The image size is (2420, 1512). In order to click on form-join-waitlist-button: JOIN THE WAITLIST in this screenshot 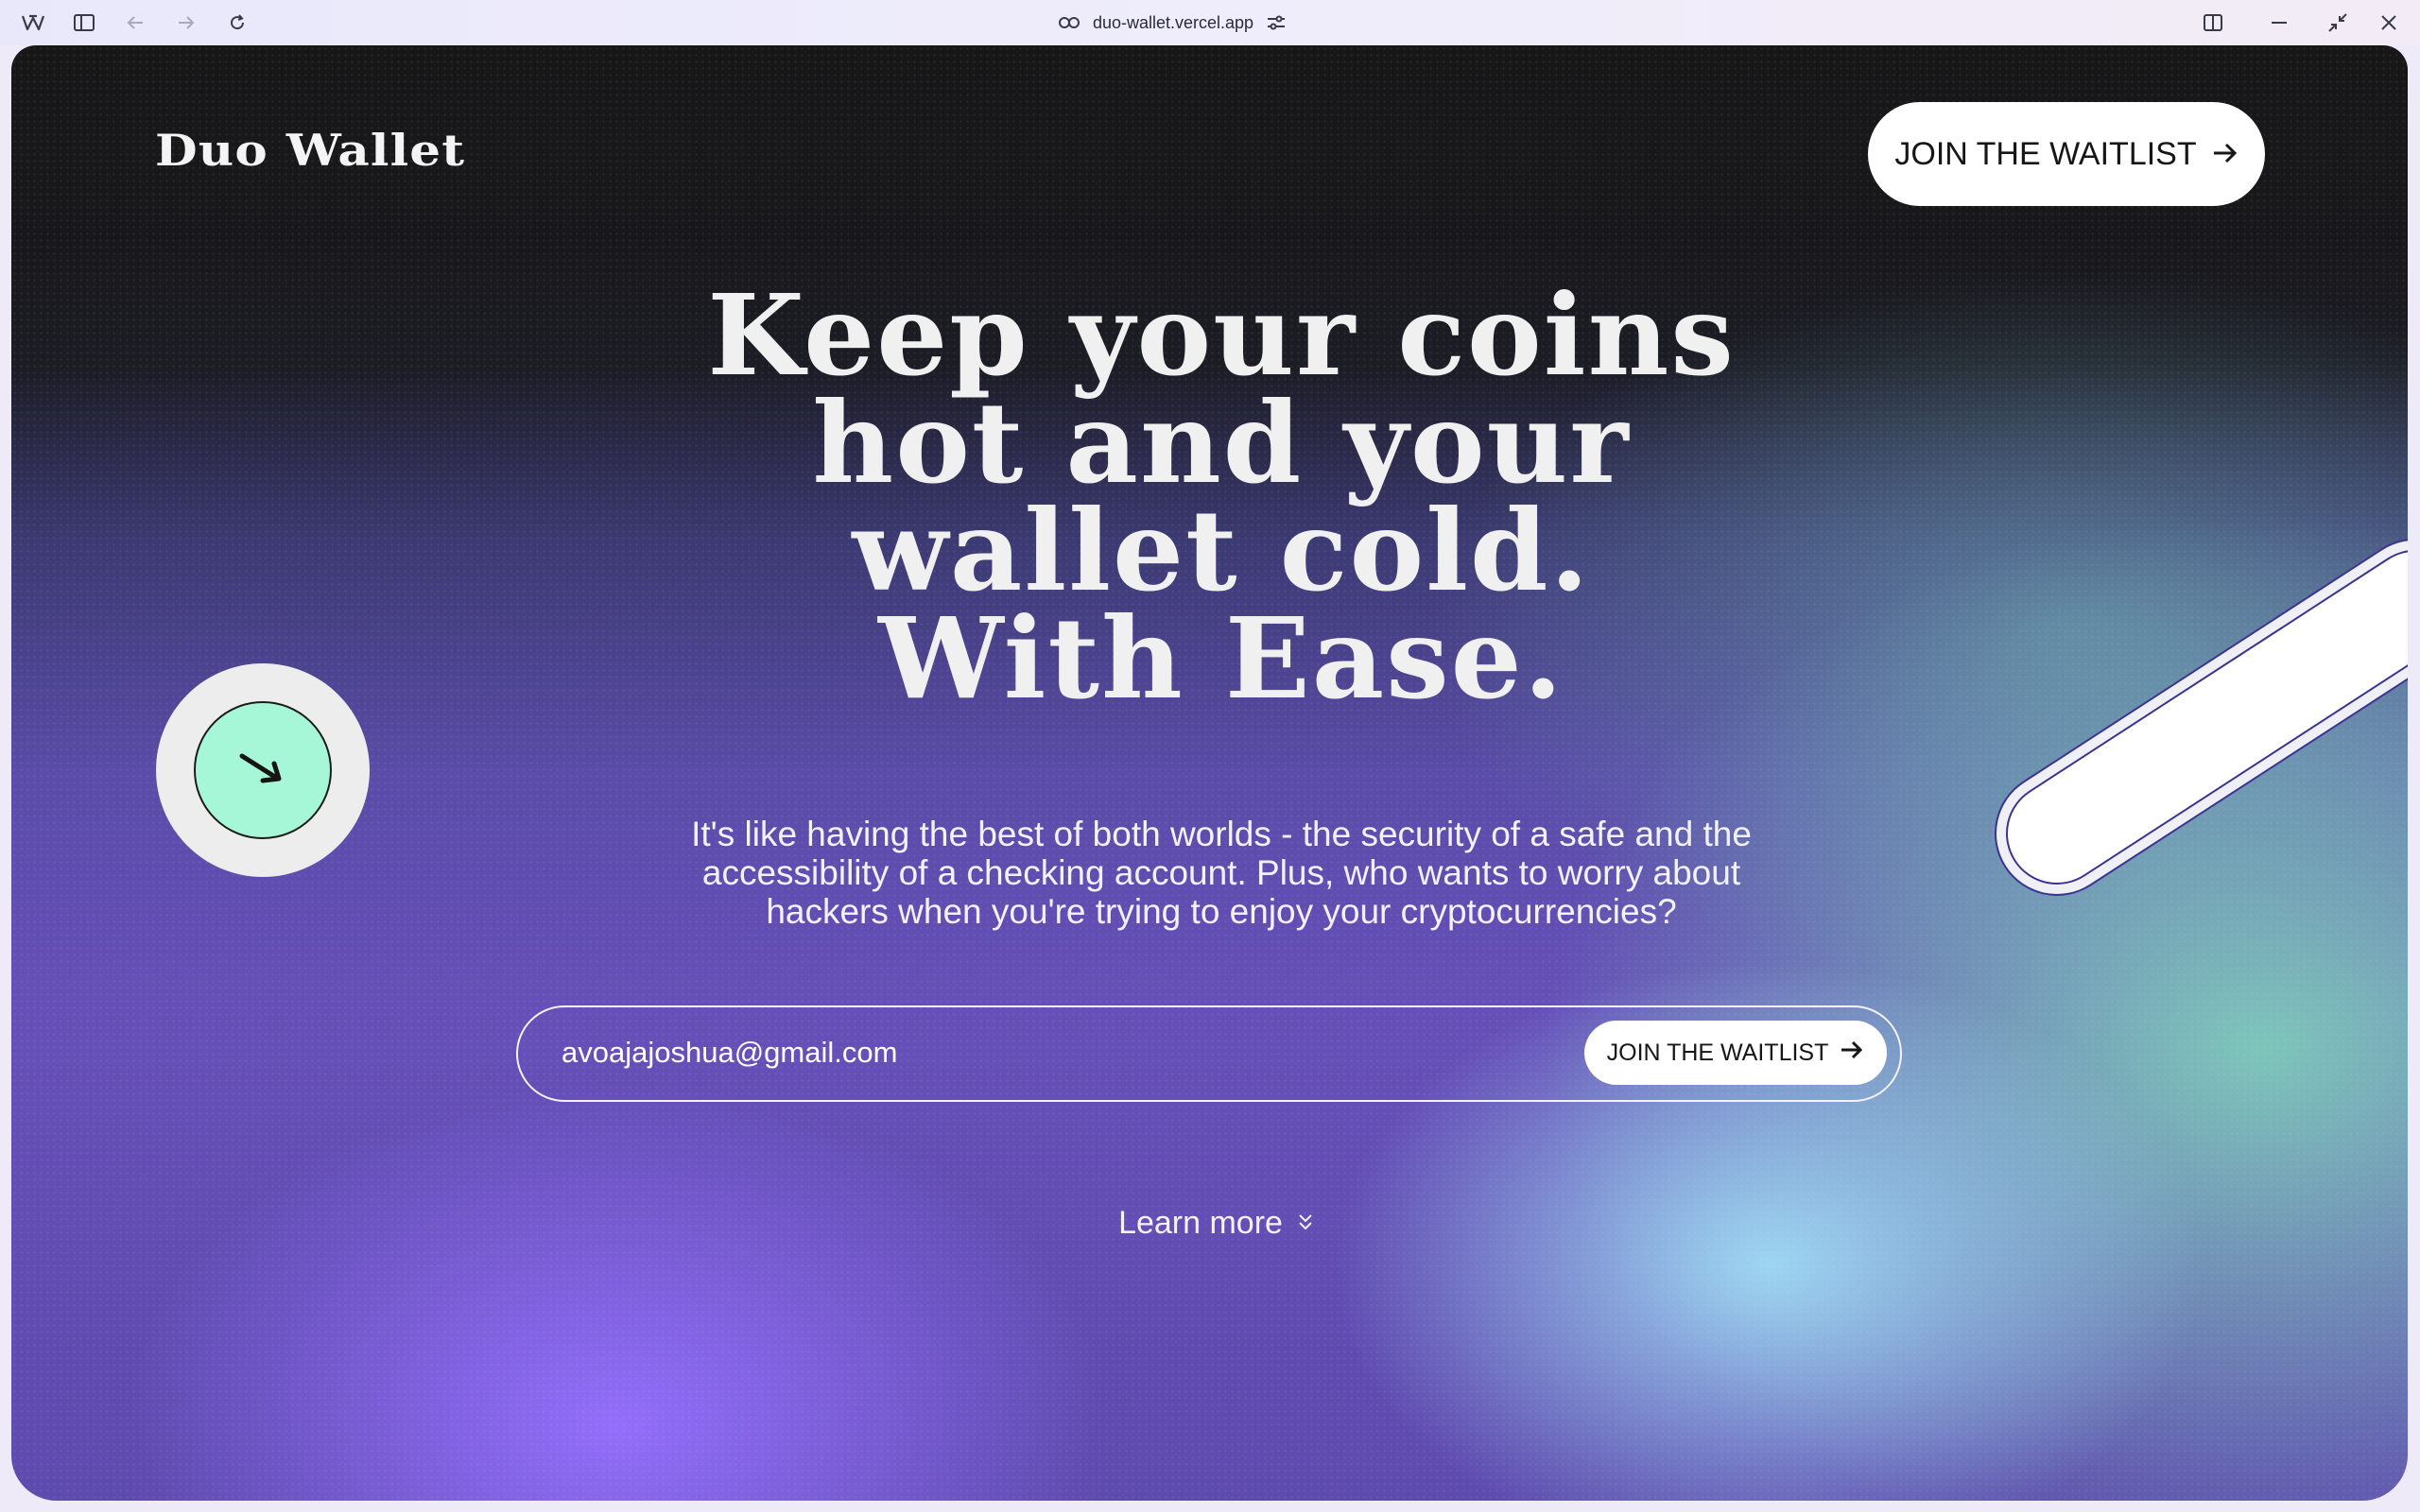, I will do `click(1736, 1053)`.